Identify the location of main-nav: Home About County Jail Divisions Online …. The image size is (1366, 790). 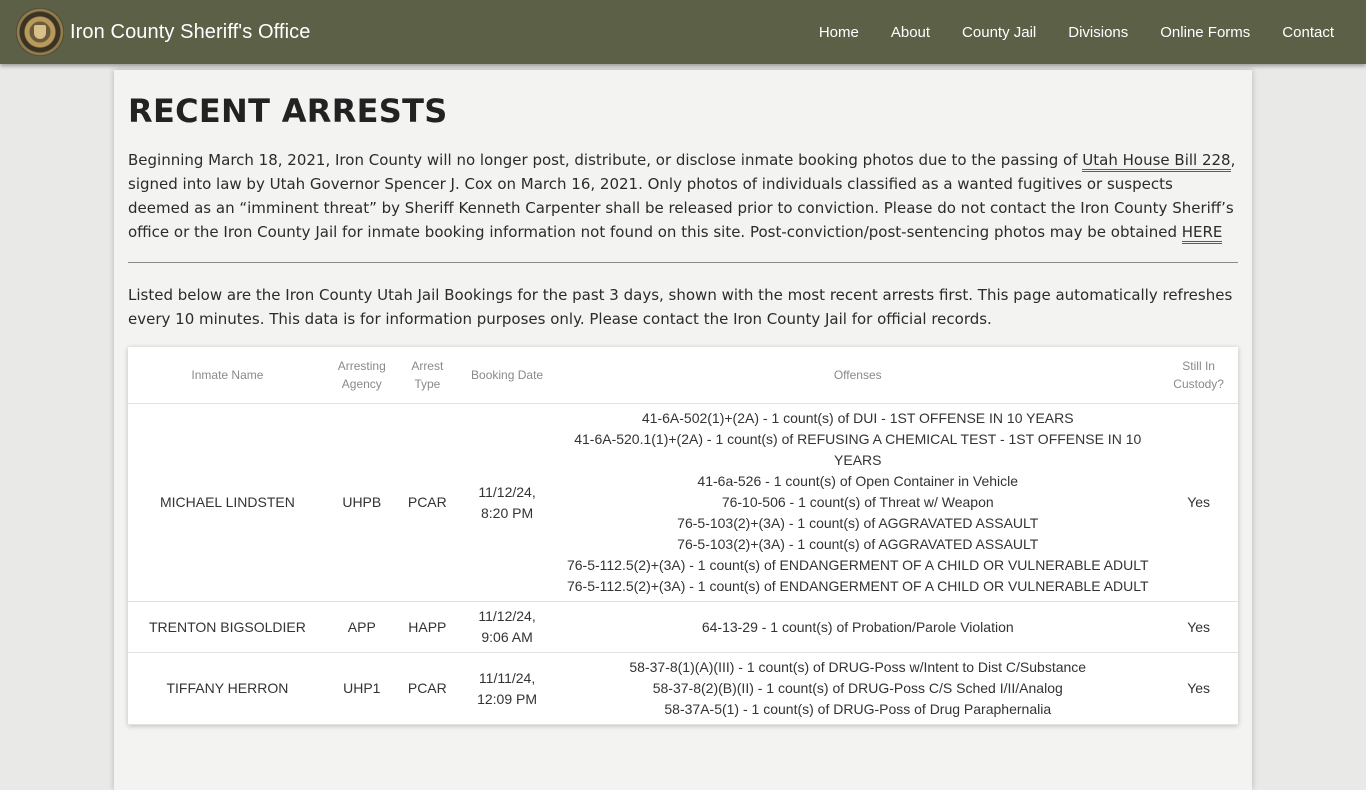
(1076, 32).